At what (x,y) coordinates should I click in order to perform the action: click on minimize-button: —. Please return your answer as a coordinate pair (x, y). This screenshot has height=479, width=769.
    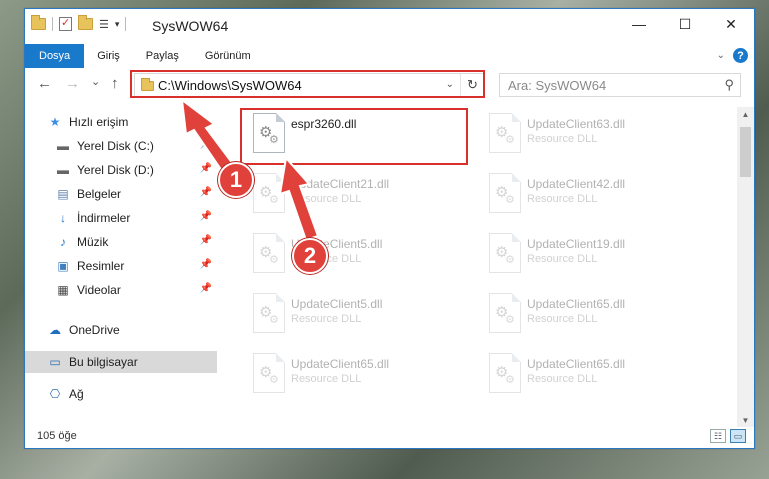
    Looking at the image, I should click on (639, 24).